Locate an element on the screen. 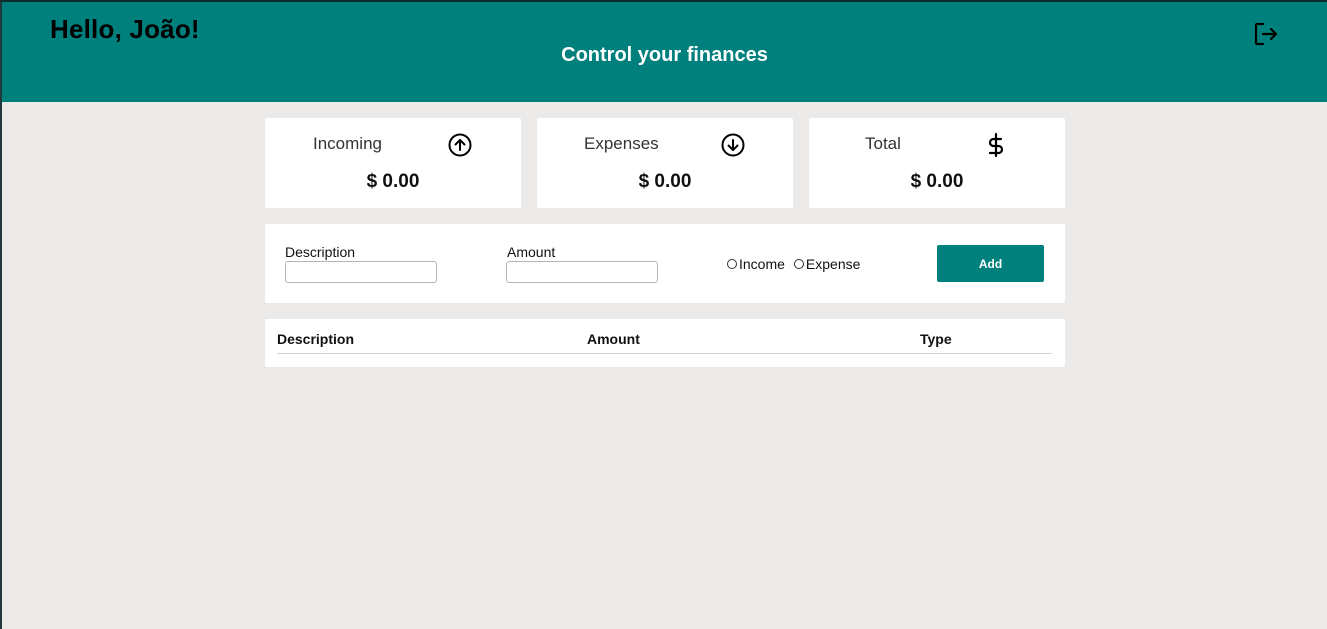 The width and height of the screenshot is (1327, 629). income-radio-circle is located at coordinates (732, 264).